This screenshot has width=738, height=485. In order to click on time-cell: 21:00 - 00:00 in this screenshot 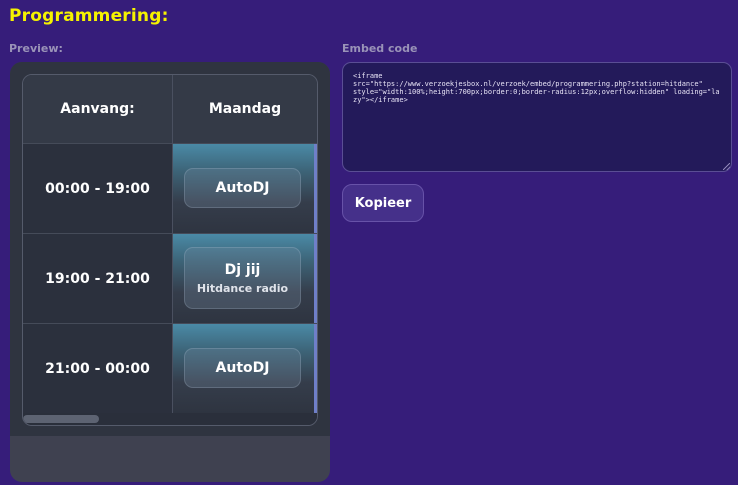, I will do `click(97, 368)`.